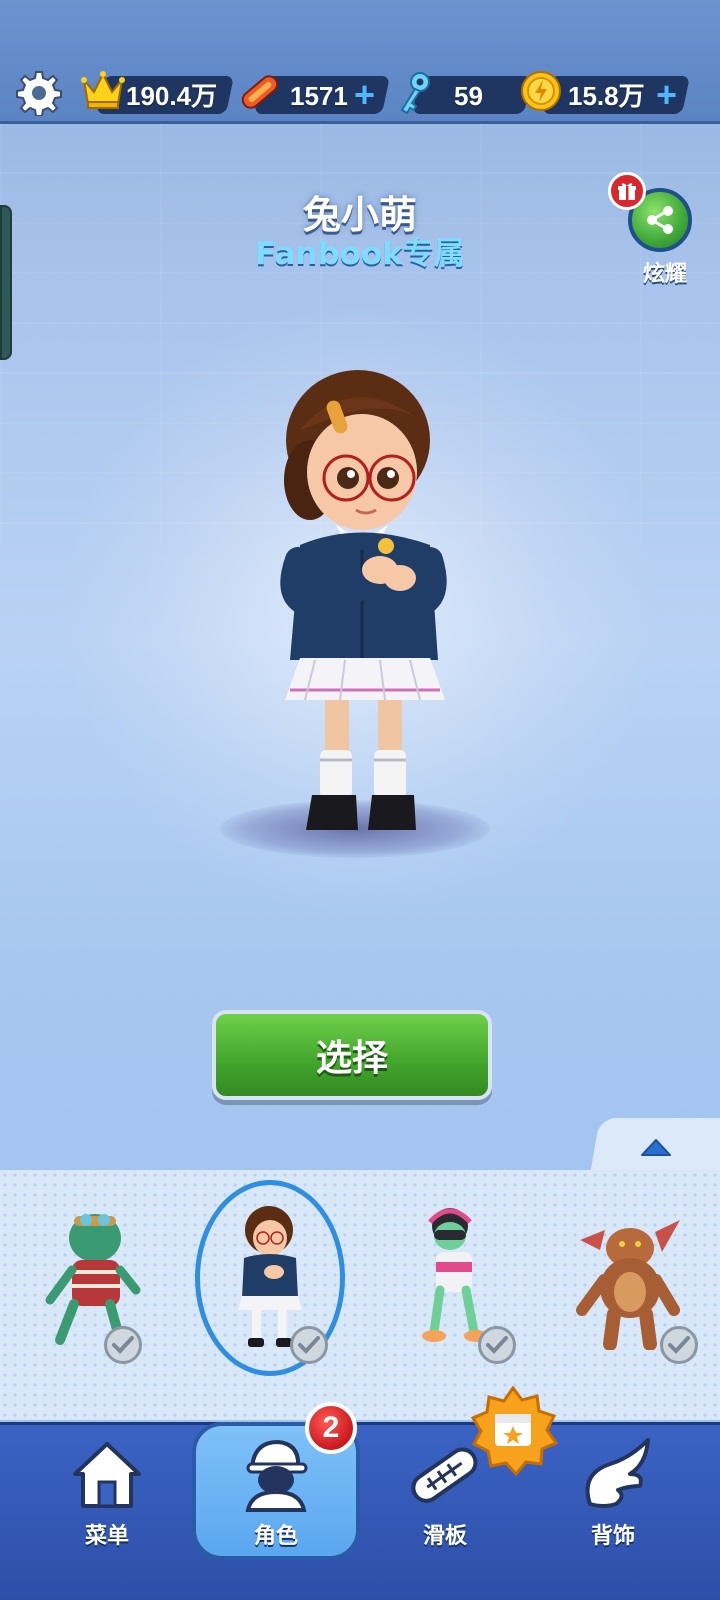 The width and height of the screenshot is (720, 1600). What do you see at coordinates (275, 1536) in the screenshot?
I see `nav-label-characters: 角色` at bounding box center [275, 1536].